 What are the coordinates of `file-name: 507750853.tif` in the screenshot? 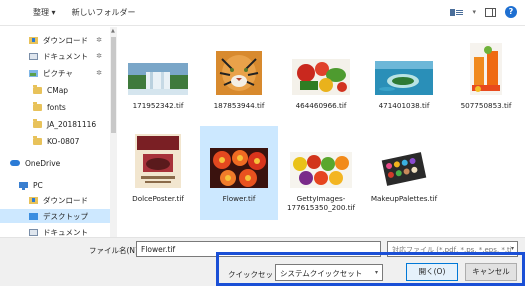 It's located at (486, 105).